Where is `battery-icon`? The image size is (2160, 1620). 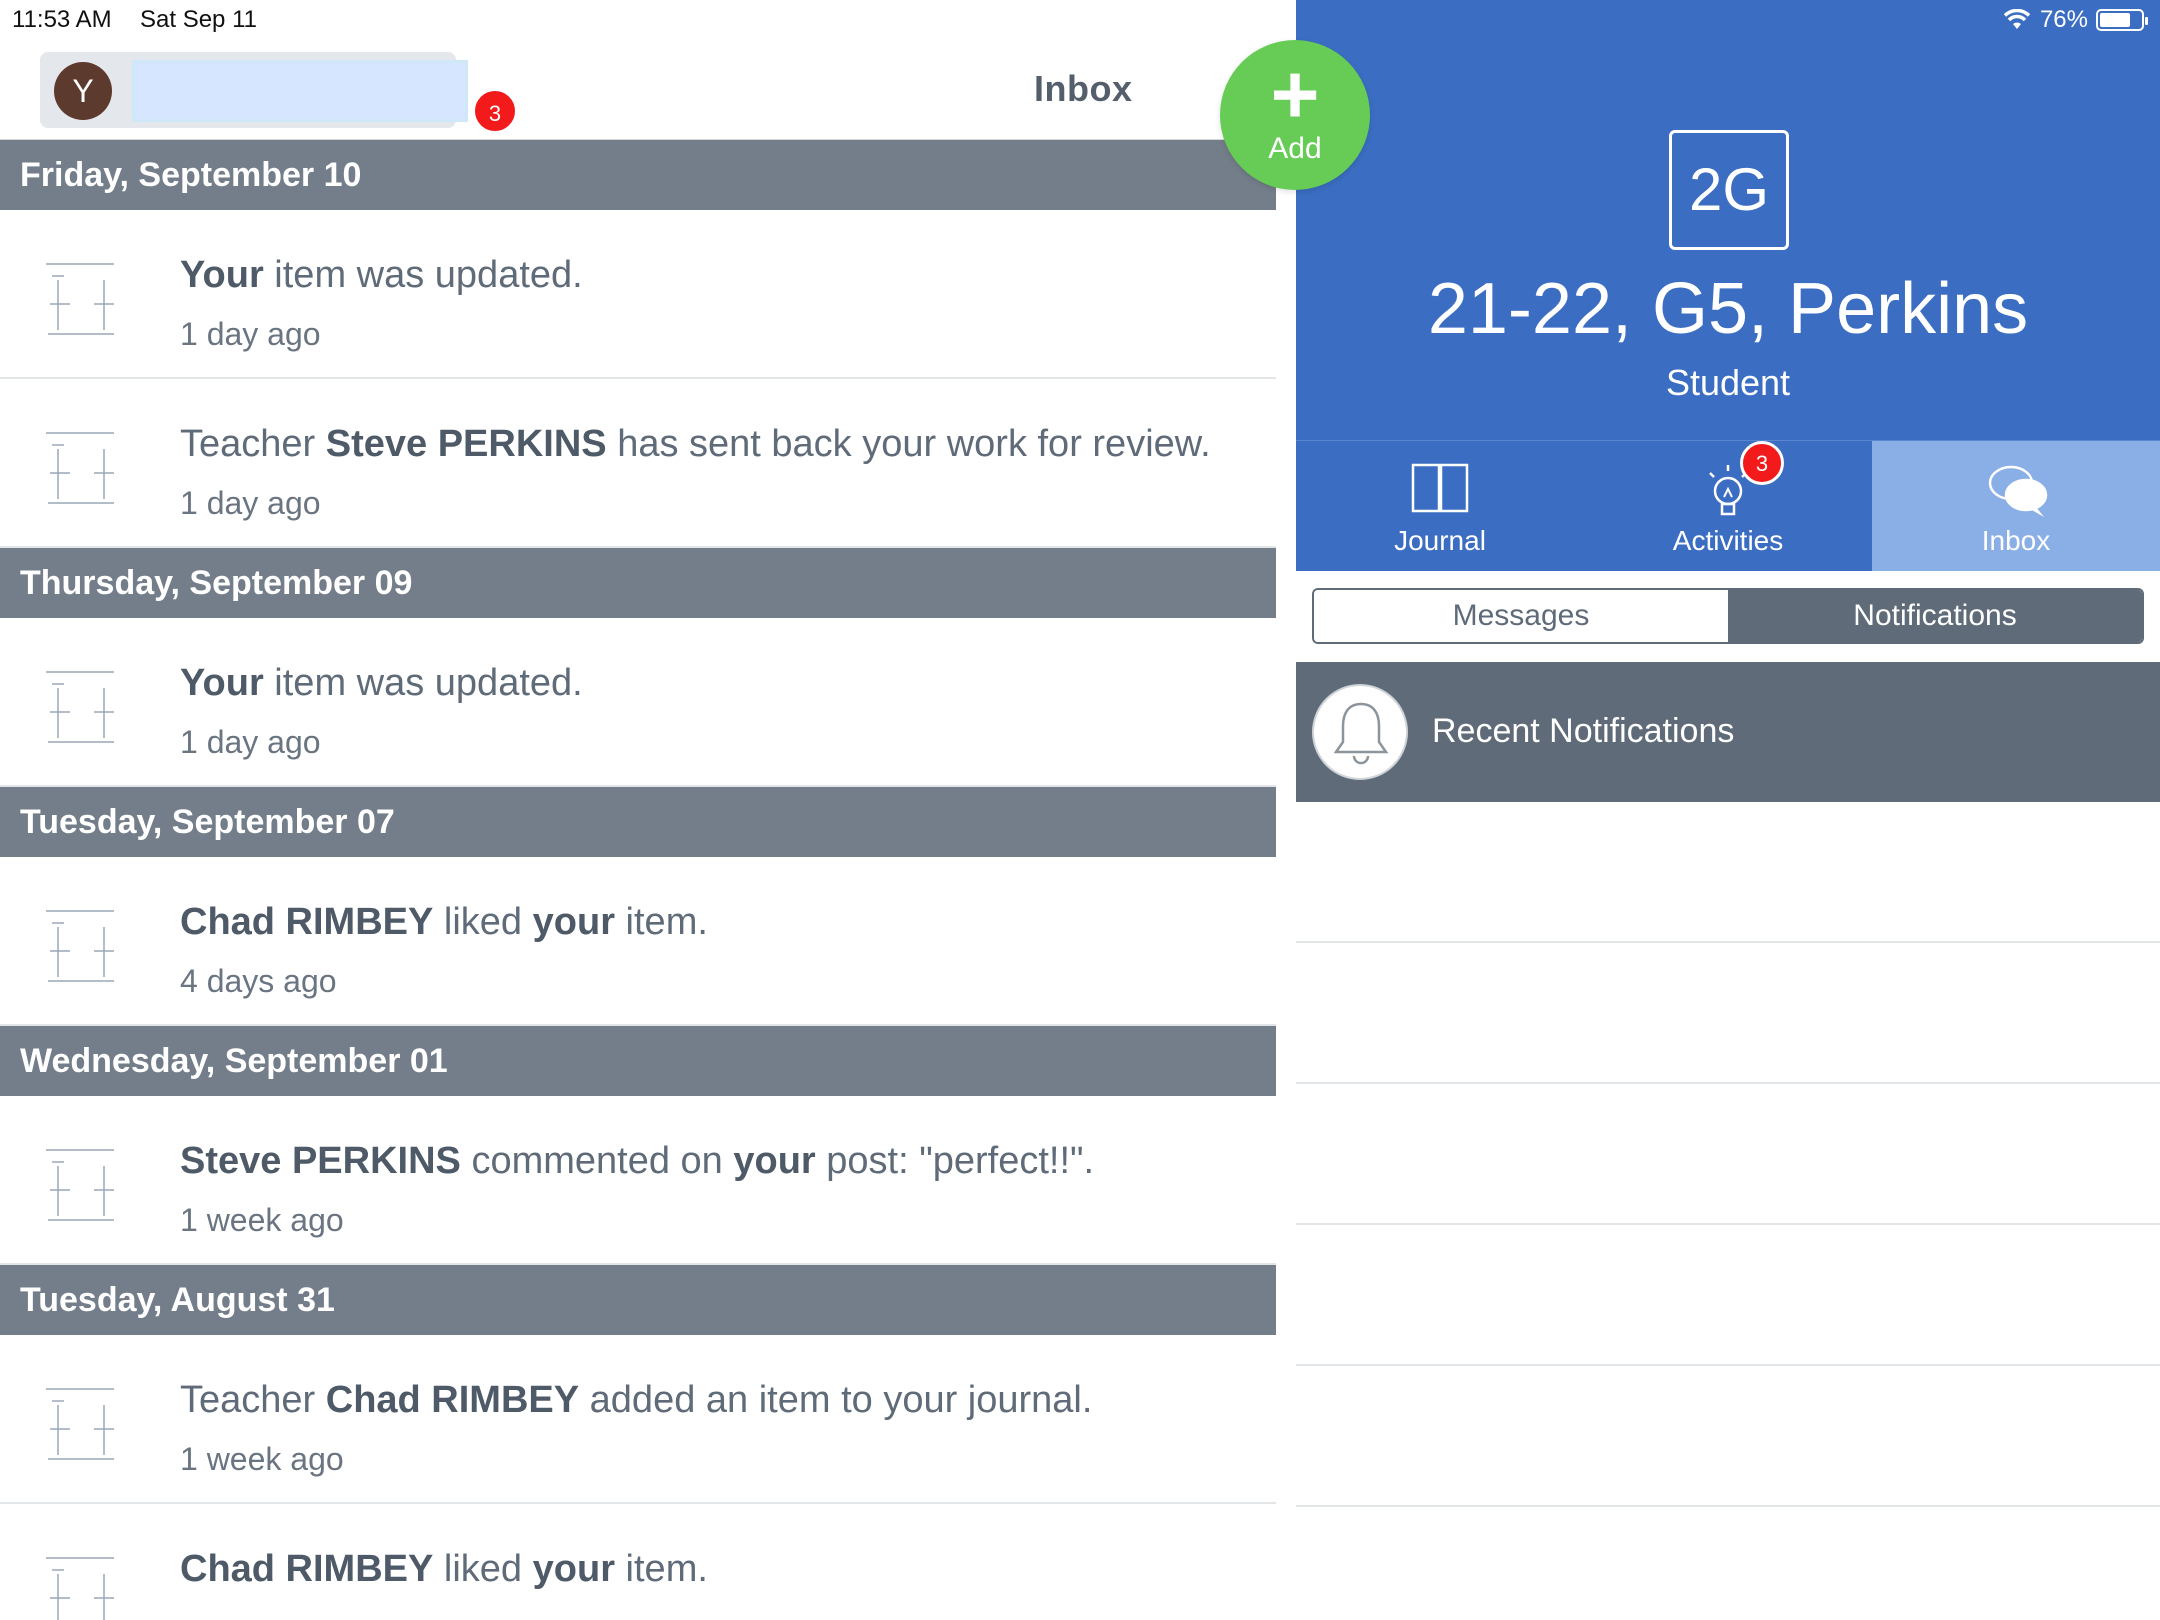 battery-icon is located at coordinates (2122, 20).